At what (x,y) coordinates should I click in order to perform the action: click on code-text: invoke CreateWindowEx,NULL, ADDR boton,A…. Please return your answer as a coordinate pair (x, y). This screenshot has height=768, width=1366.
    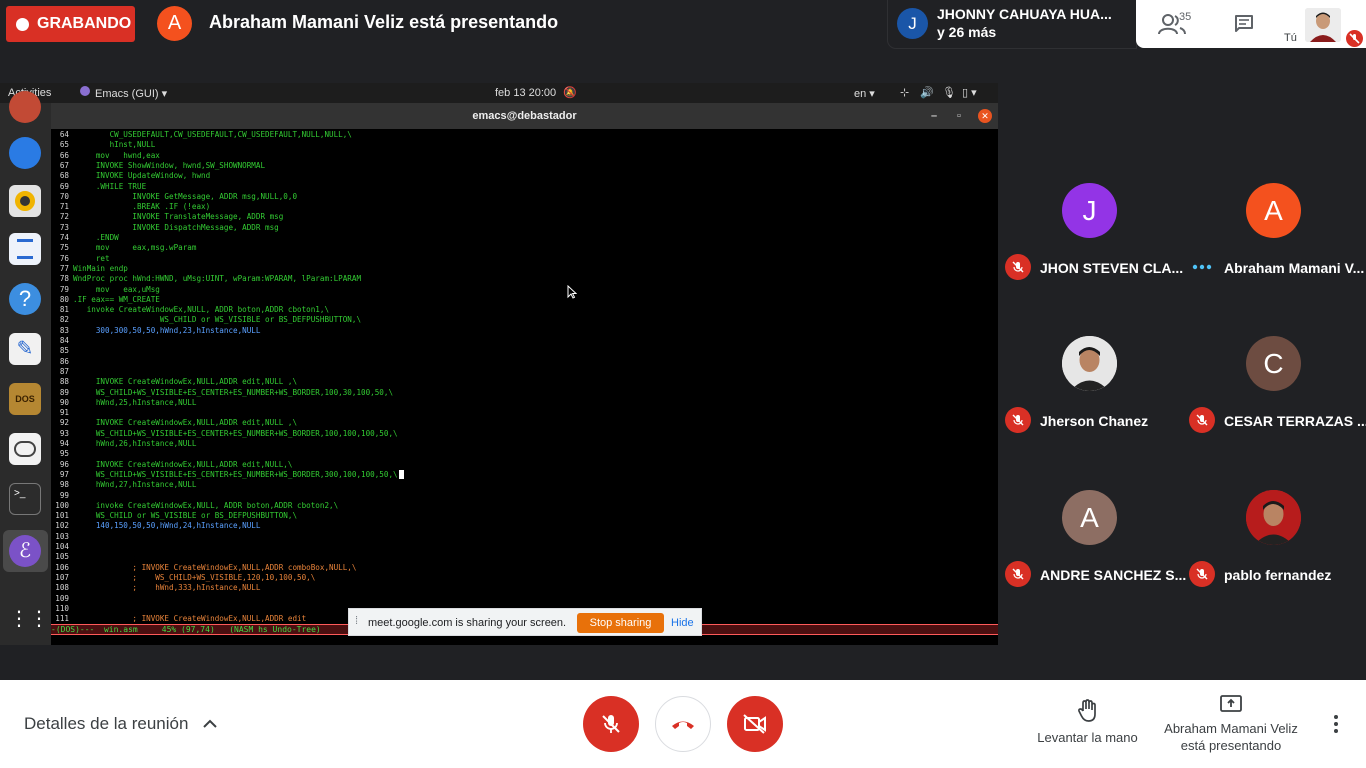
    Looking at the image, I should click on (201, 310).